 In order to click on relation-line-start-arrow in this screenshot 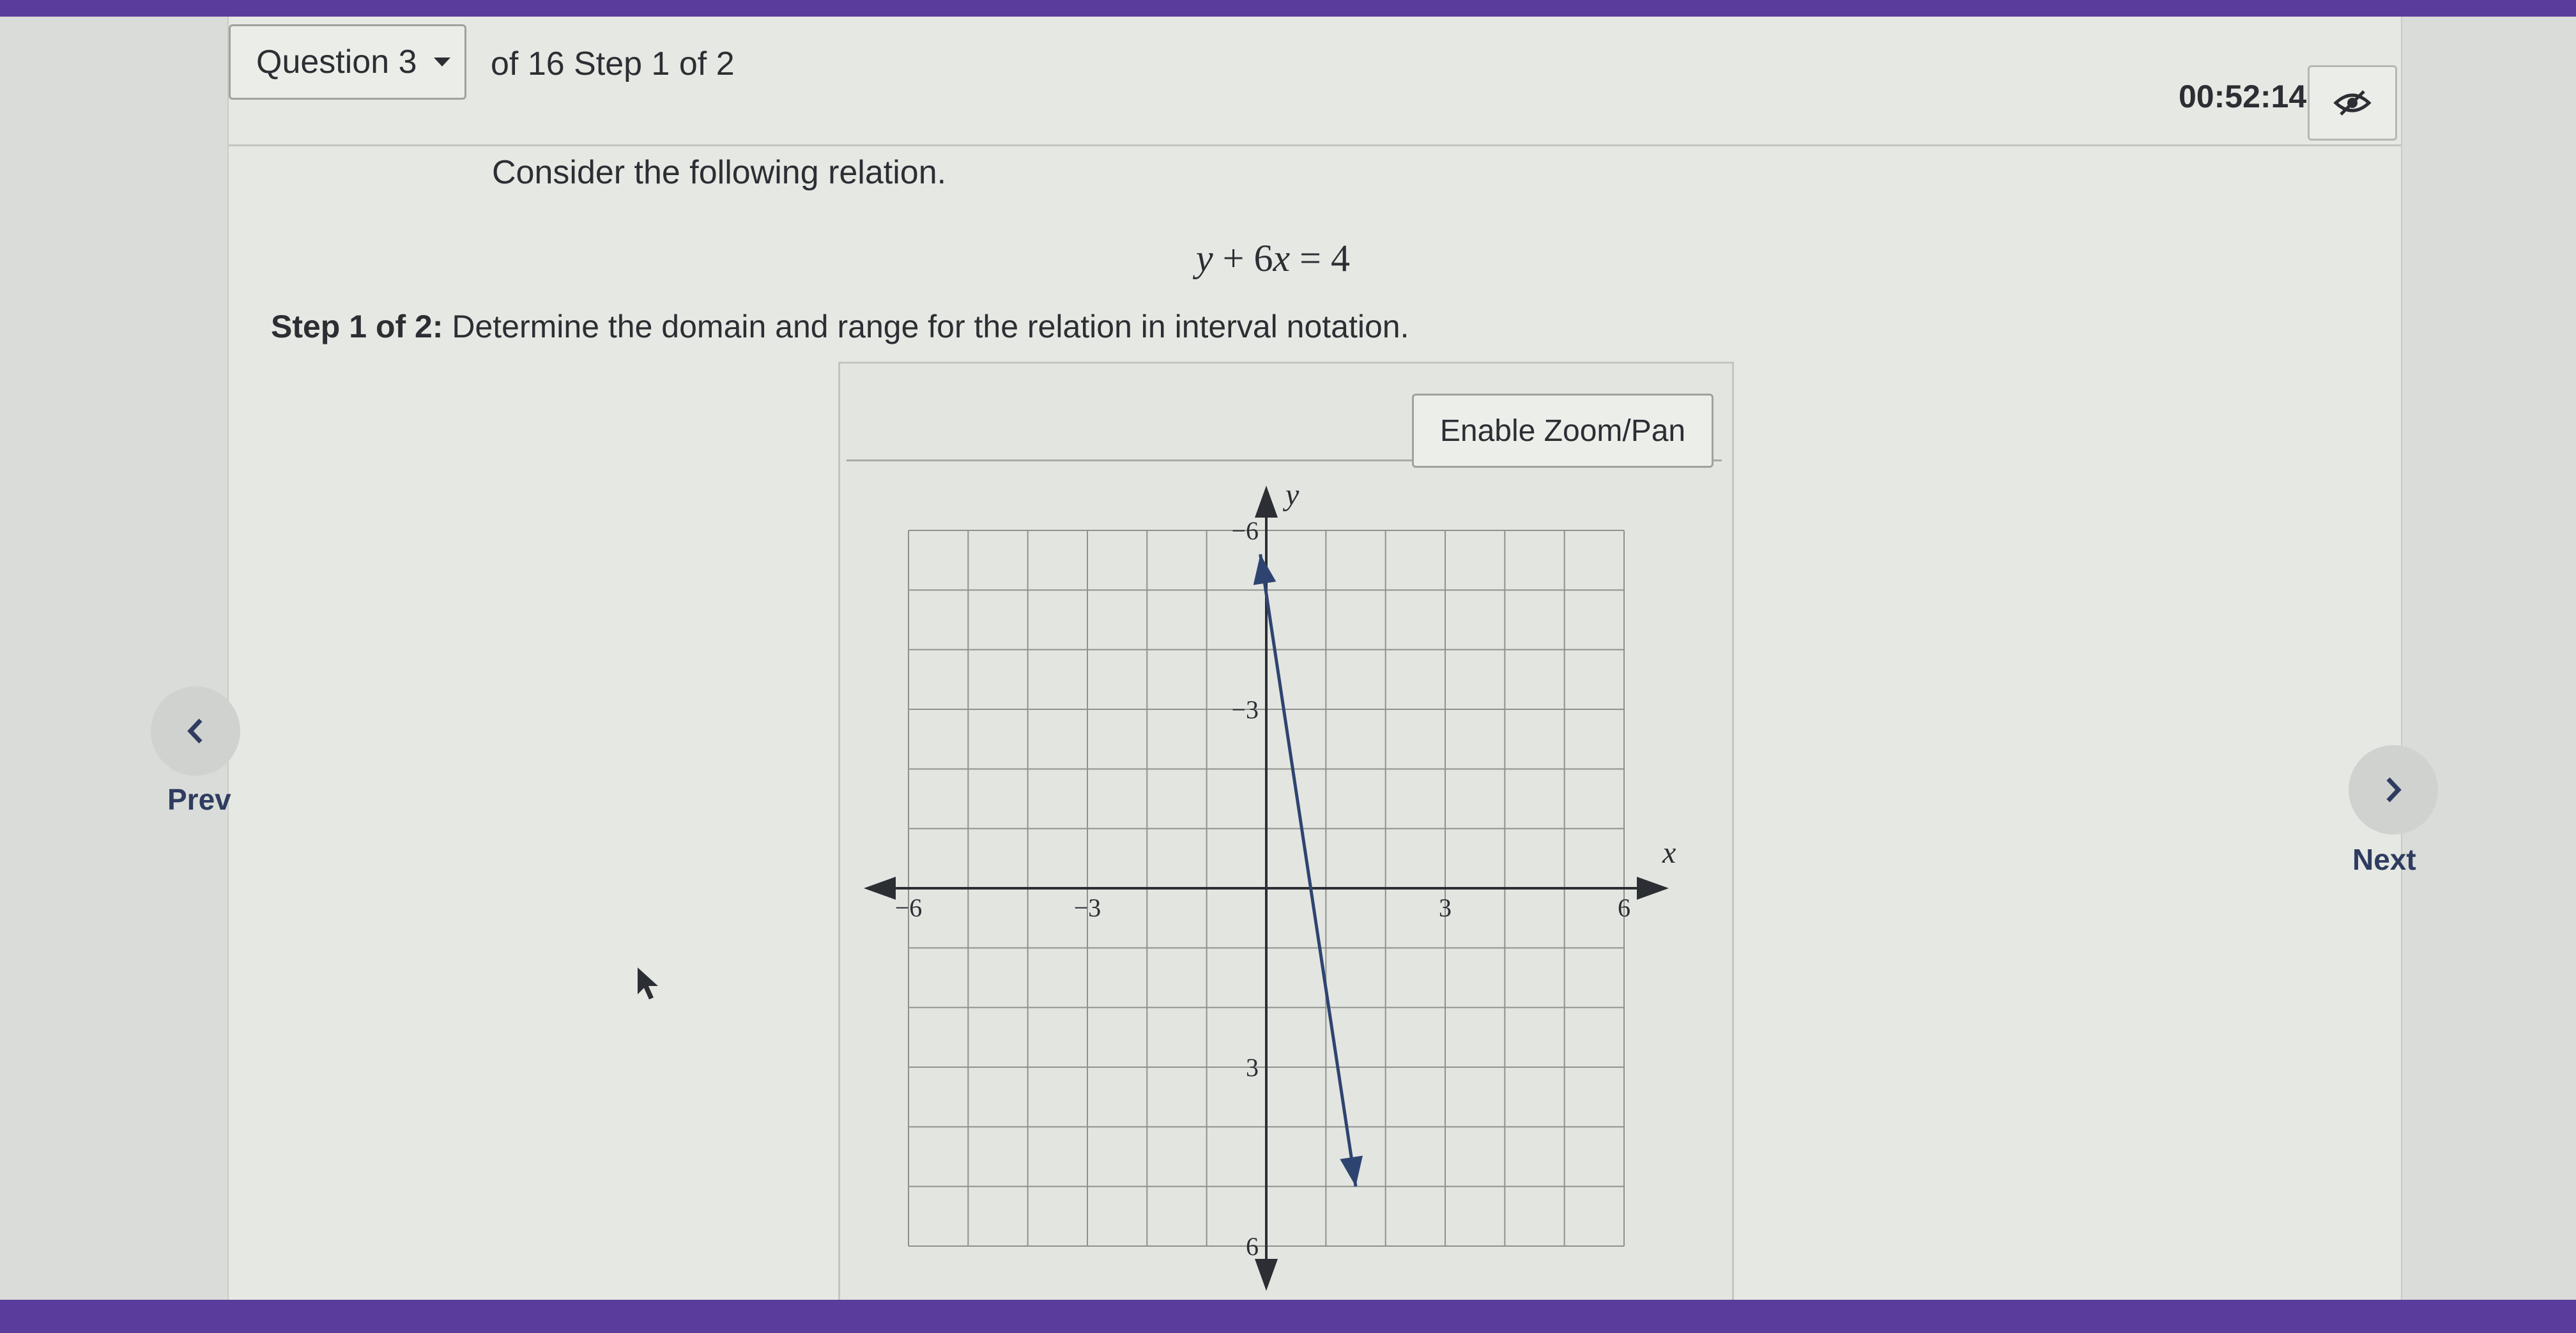, I will do `click(1264, 569)`.